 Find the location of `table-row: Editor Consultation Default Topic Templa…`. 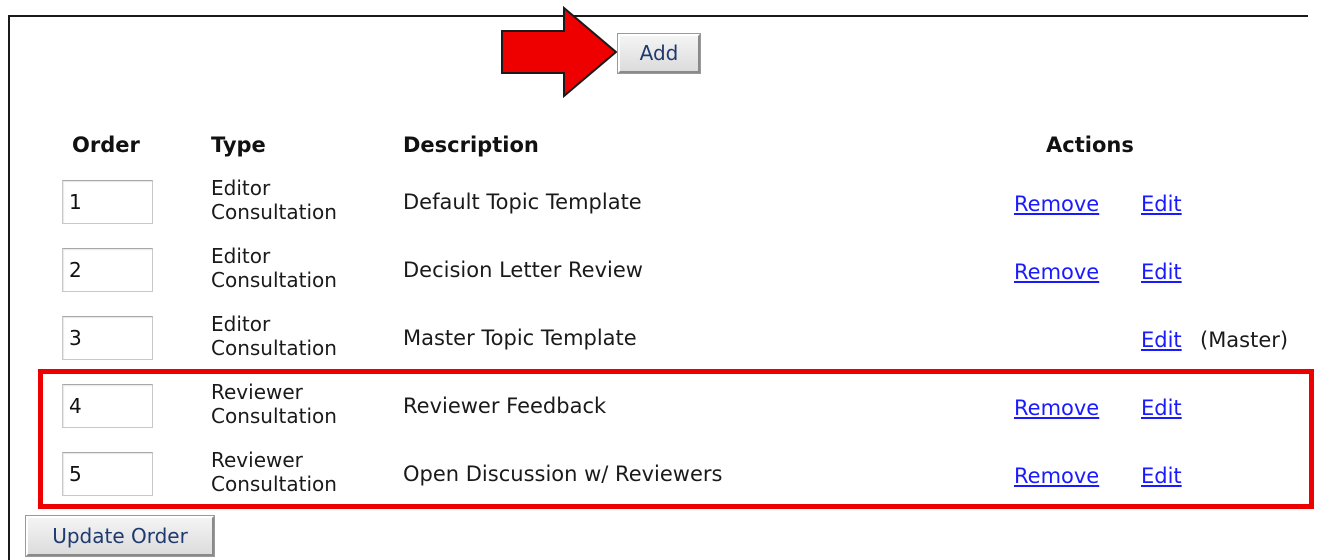

table-row: Editor Consultation Default Topic Templa… is located at coordinates (659, 206).